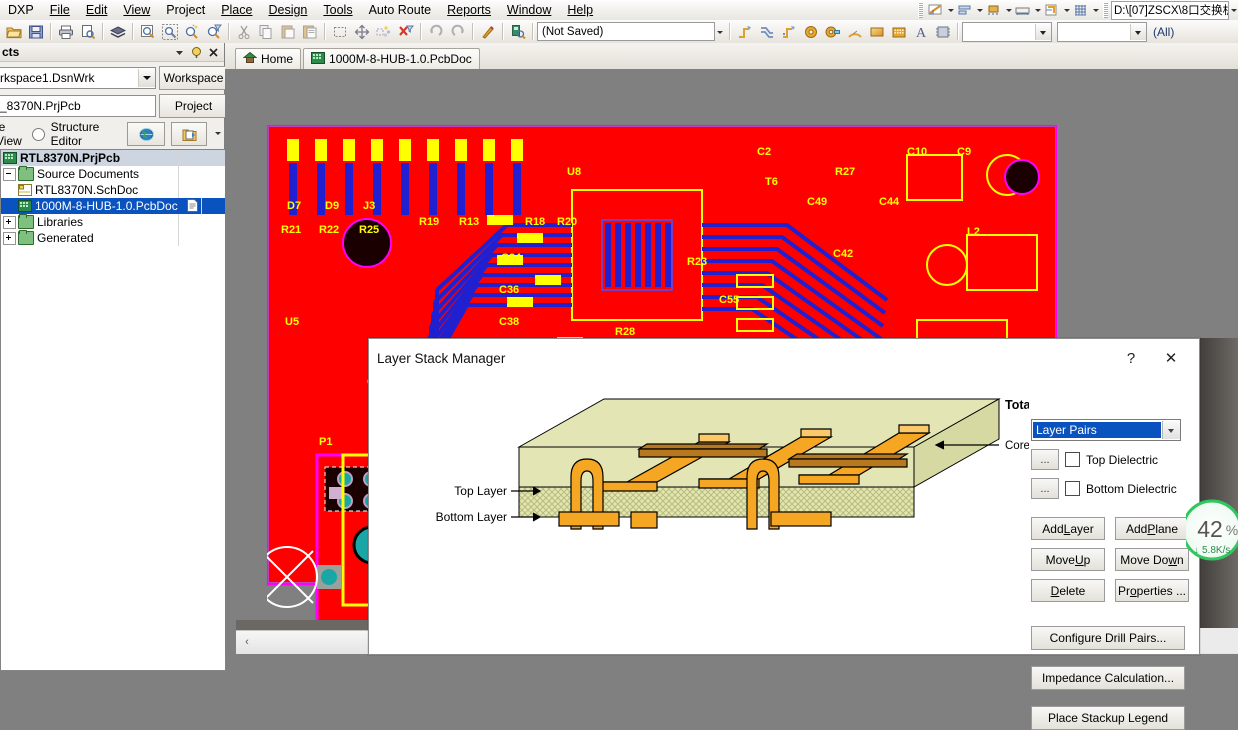  I want to click on zoom-mask-icon, so click(214, 31).